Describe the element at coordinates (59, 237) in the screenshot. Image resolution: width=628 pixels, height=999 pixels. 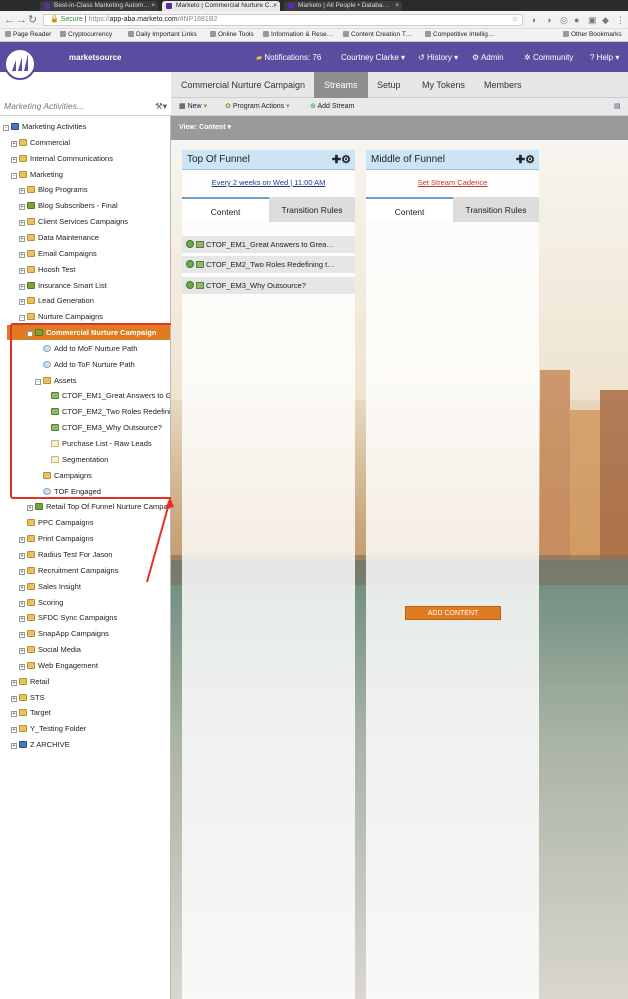
I see `tree-node: + Data Maintenance` at that location.